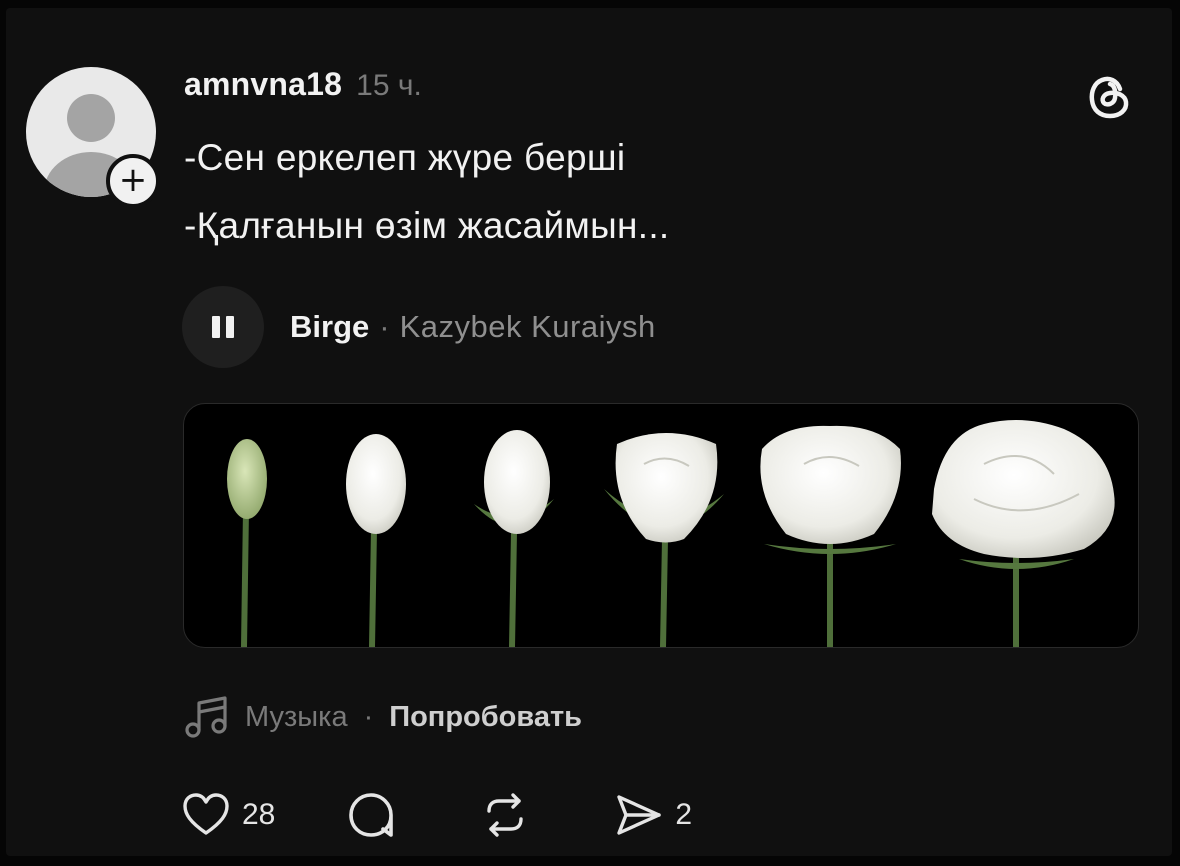 The width and height of the screenshot is (1180, 866). What do you see at coordinates (133, 181) in the screenshot?
I see `follow-plus-icon: +` at bounding box center [133, 181].